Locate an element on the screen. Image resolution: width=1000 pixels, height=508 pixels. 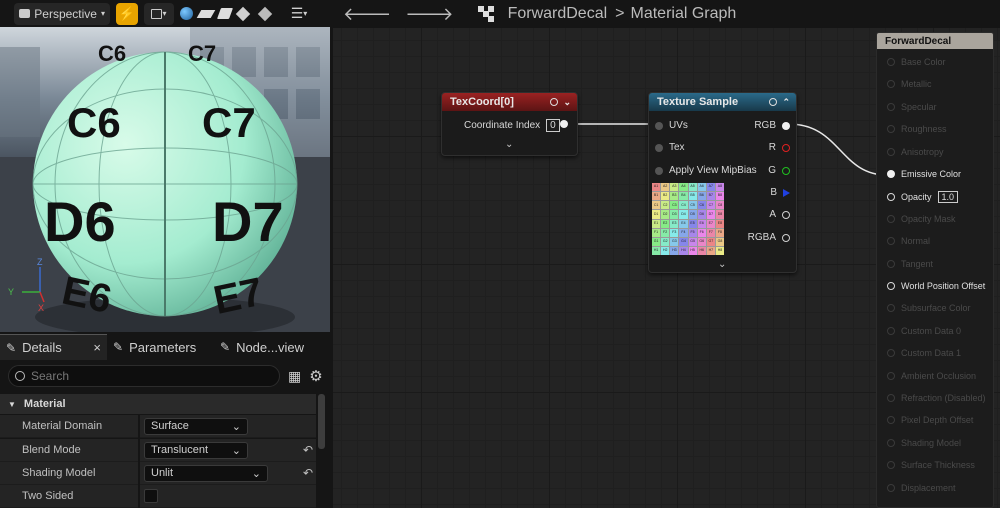
opacity-value-field: 1.0 is located at coordinates (948, 197).